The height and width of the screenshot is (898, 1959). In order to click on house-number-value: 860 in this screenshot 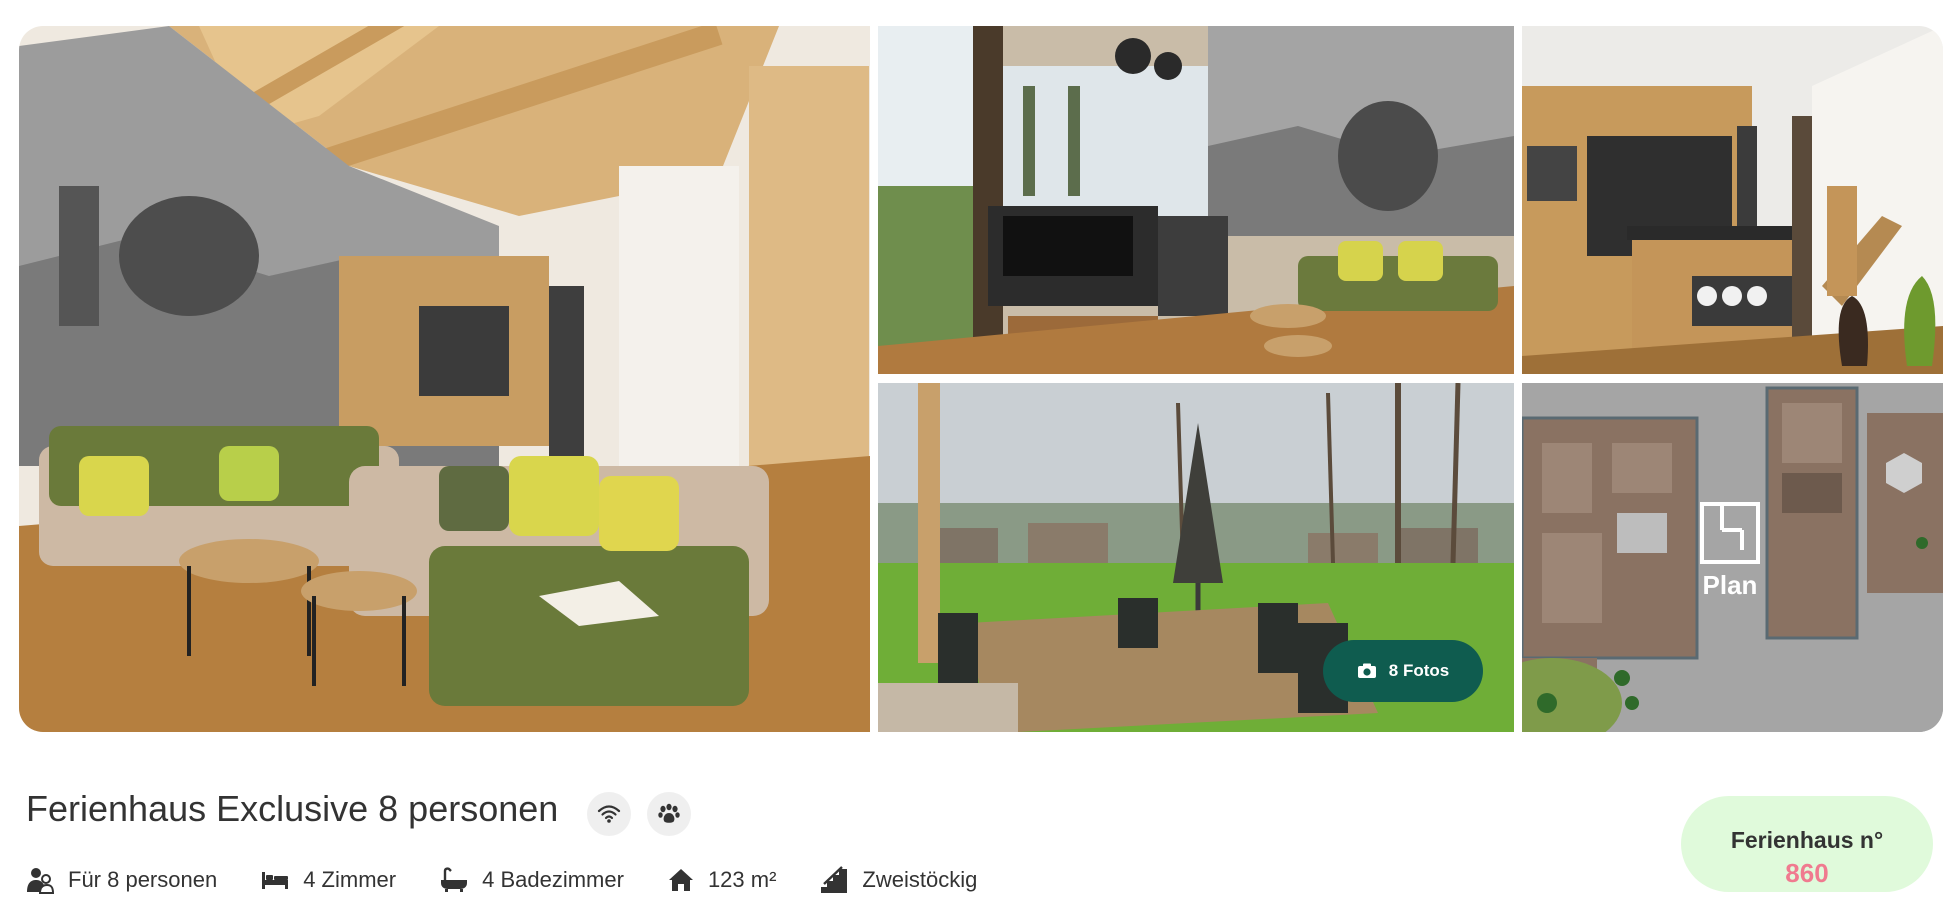, I will do `click(1807, 873)`.